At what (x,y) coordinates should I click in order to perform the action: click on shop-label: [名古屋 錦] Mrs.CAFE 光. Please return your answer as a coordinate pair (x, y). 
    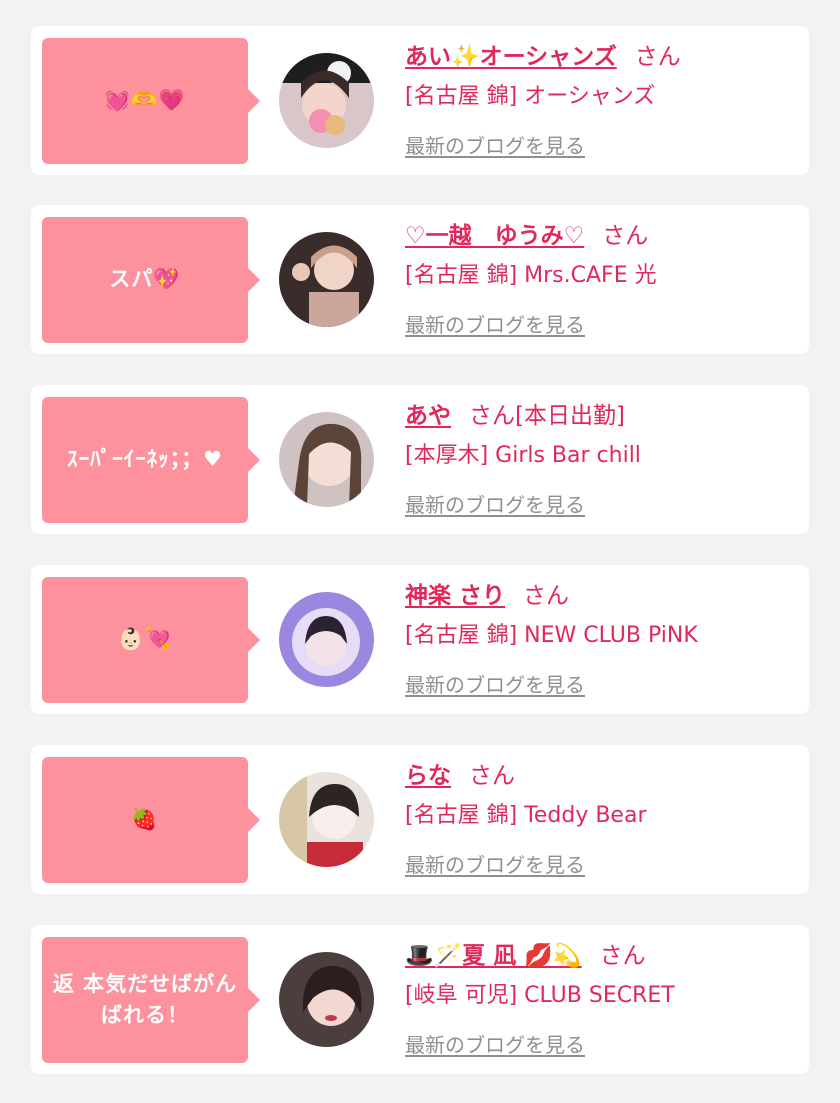
    Looking at the image, I should click on (531, 275).